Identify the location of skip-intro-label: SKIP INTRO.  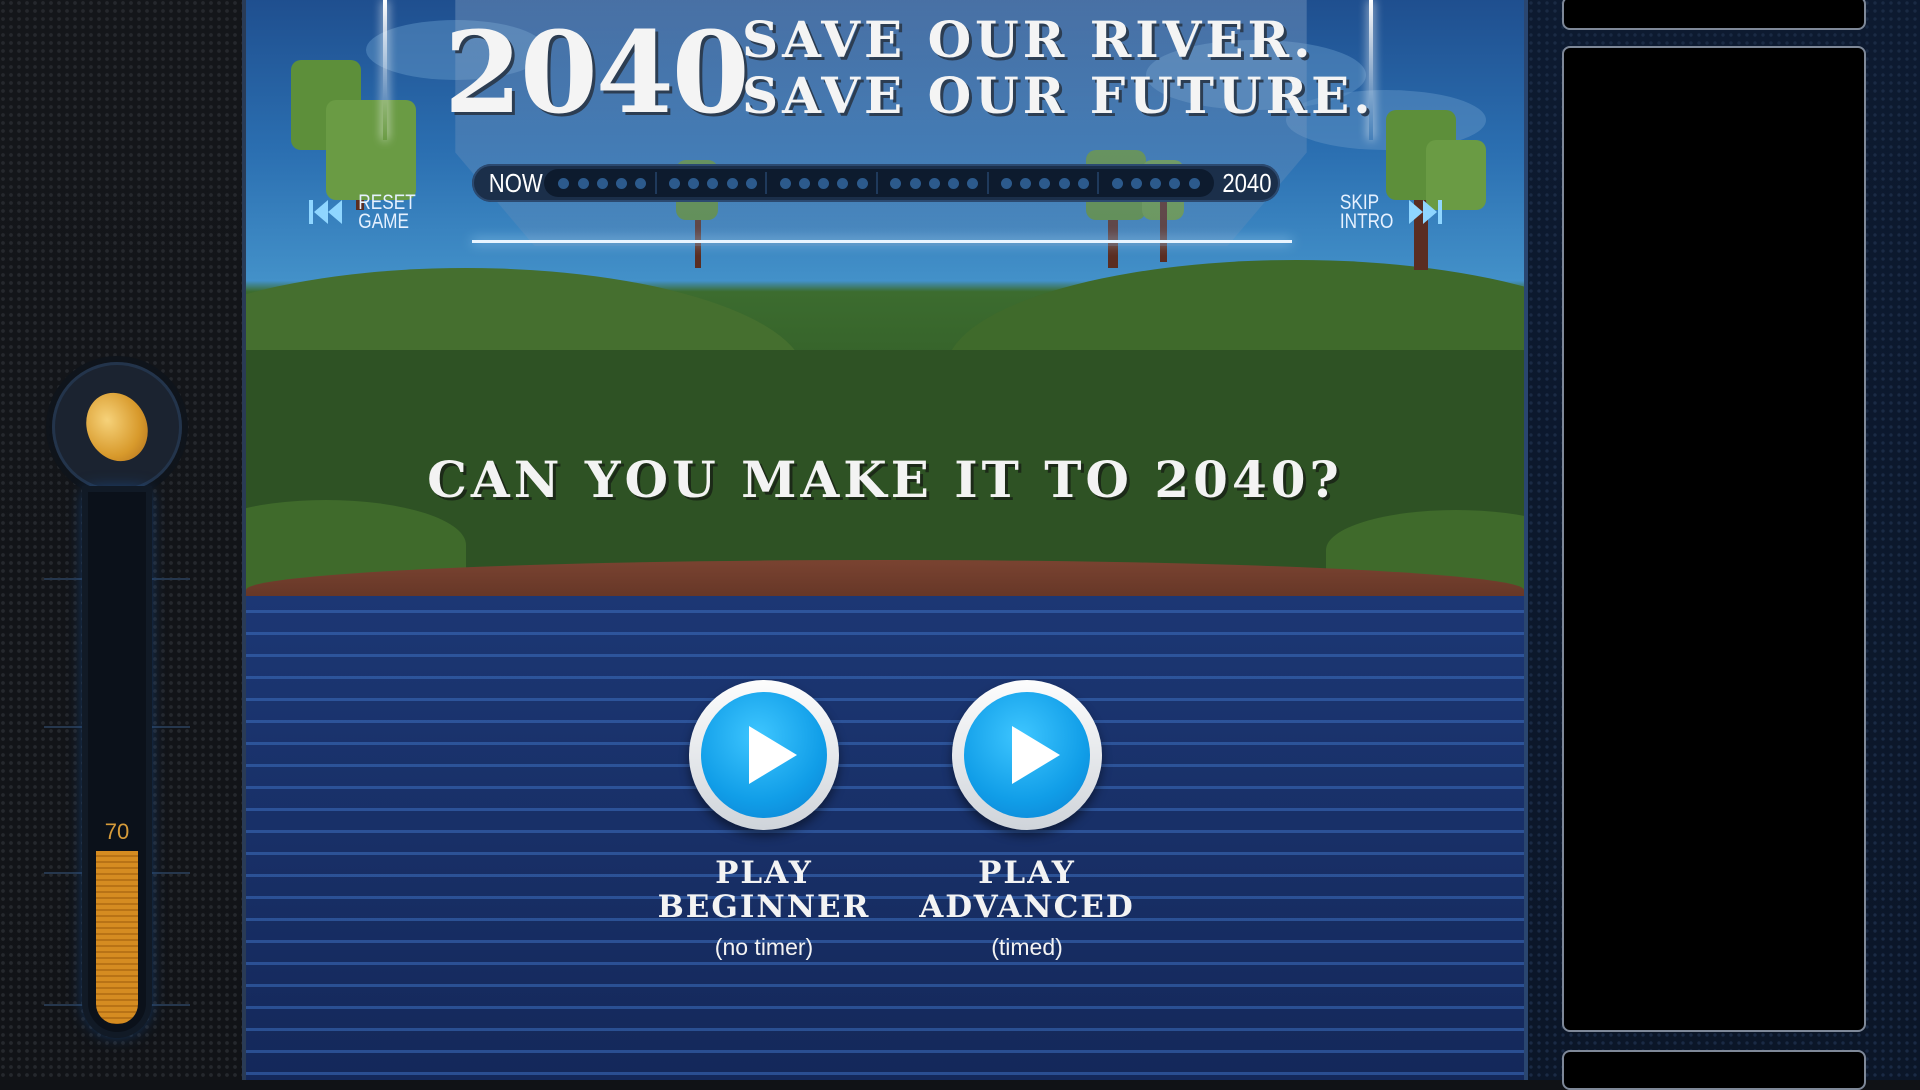
(1366, 212).